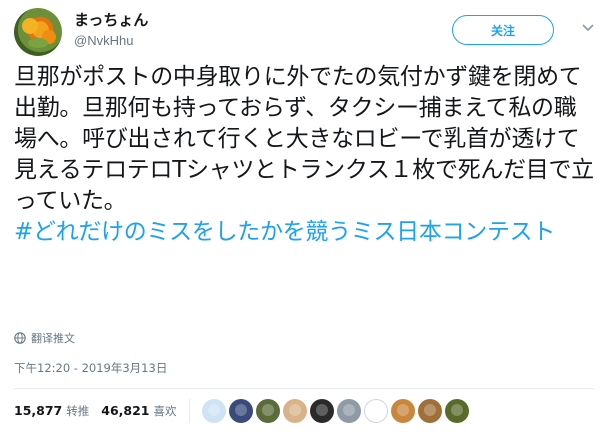 The width and height of the screenshot is (607, 442). What do you see at coordinates (38, 410) in the screenshot?
I see `retweets-count: 15,877` at bounding box center [38, 410].